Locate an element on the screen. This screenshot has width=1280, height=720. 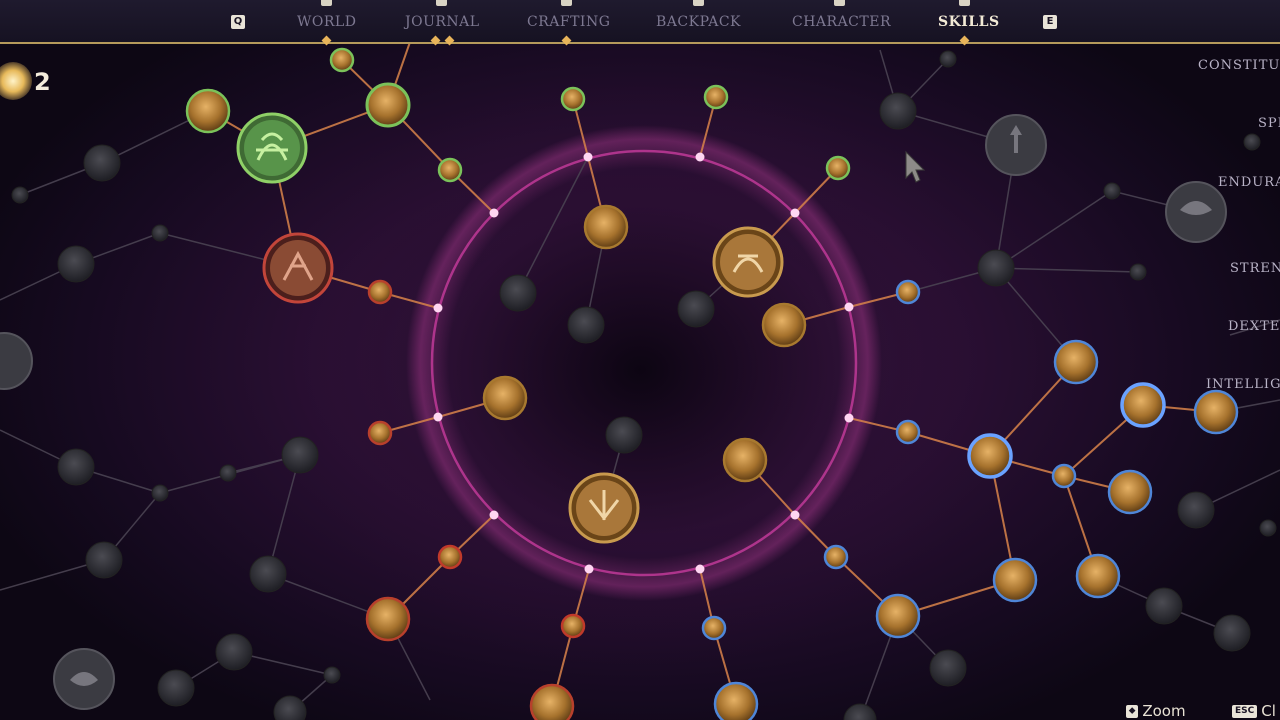
attr-intelligence: INTELLIGEN is located at coordinates (1243, 384).